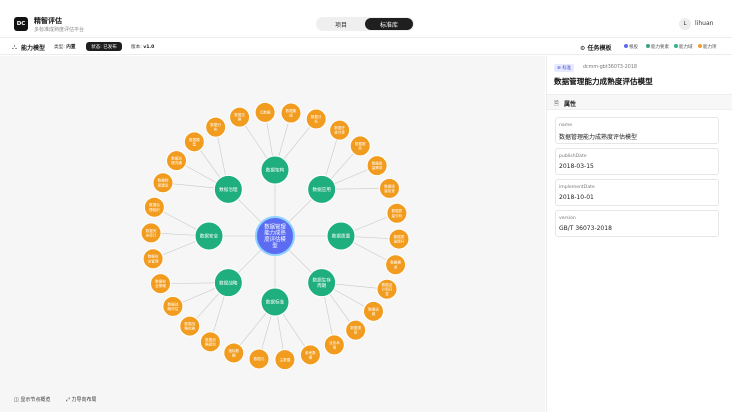 This screenshot has height=412, width=732. I want to click on root-node-label: 型, so click(275, 245).